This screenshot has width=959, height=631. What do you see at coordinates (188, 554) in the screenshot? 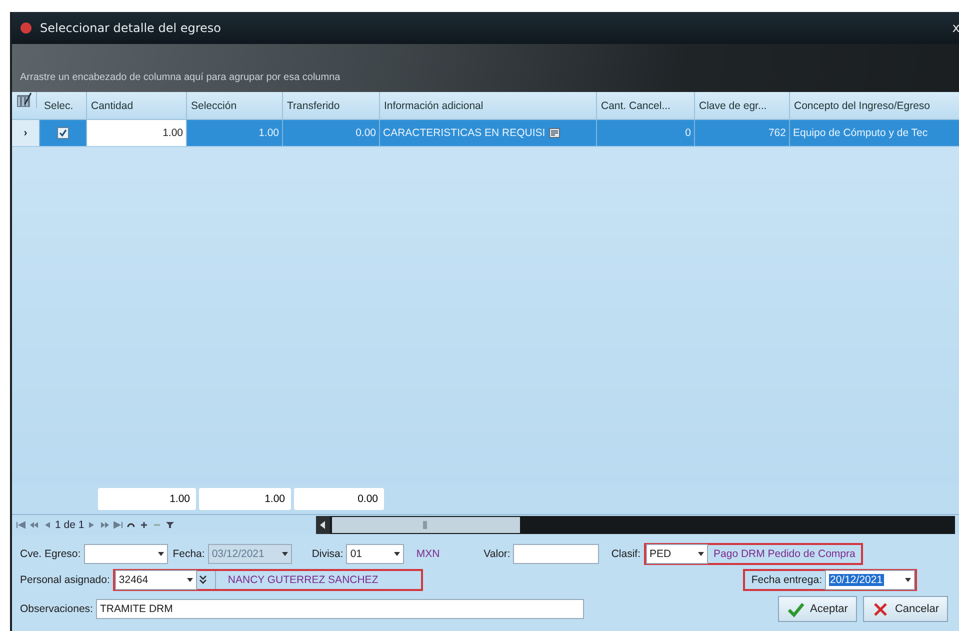
I see `field-label: Fecha:` at bounding box center [188, 554].